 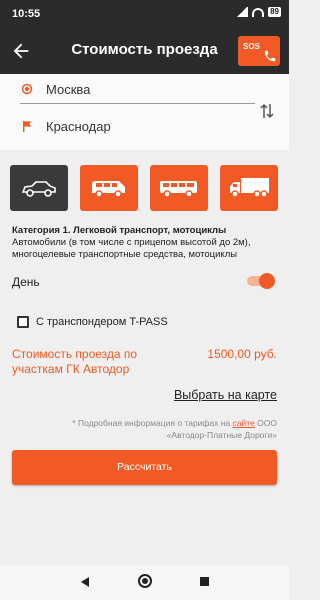 I want to click on destination-value: Краснодар, so click(x=78, y=126).